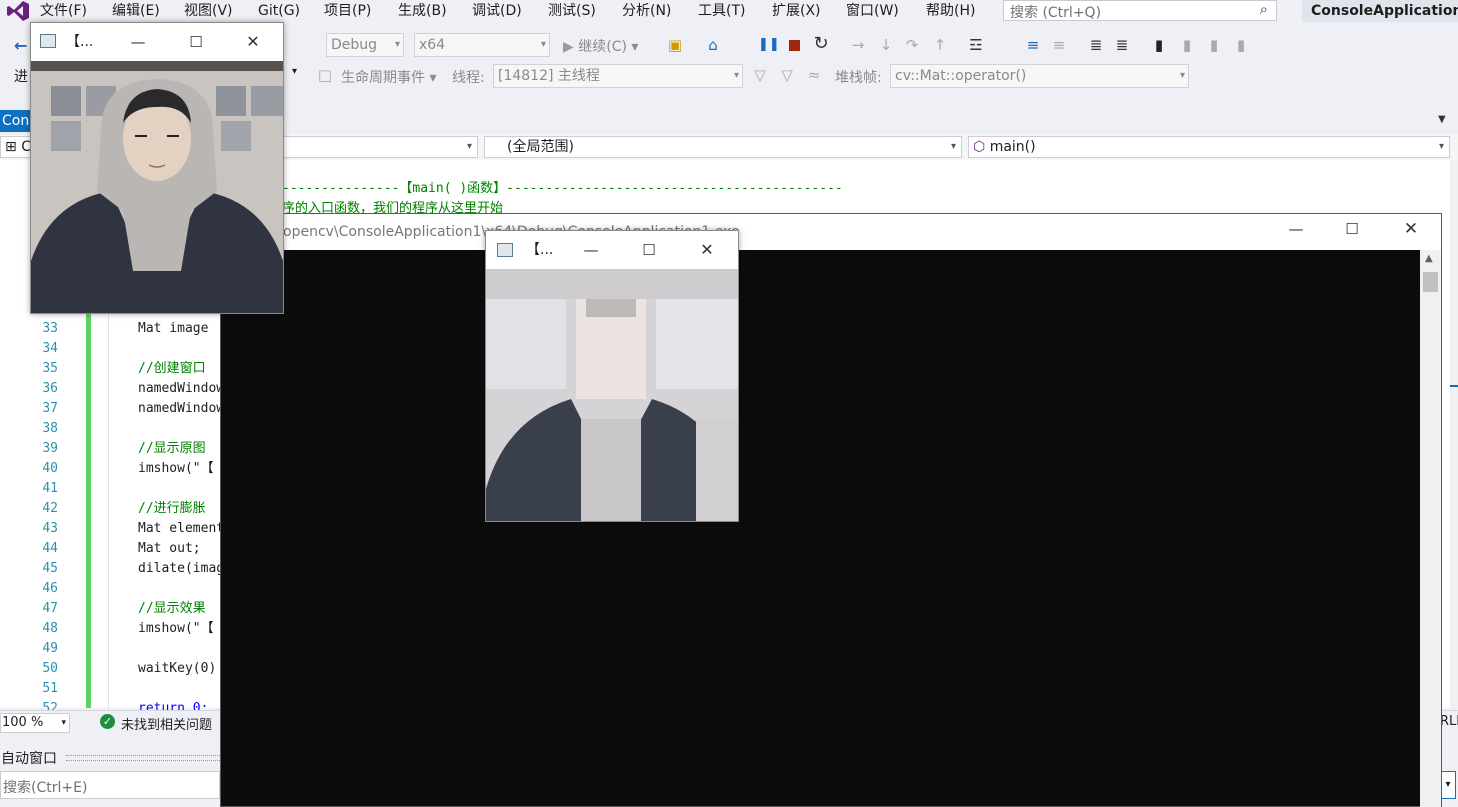 The width and height of the screenshot is (1458, 807). I want to click on filter-icon: ▽, so click(760, 75).